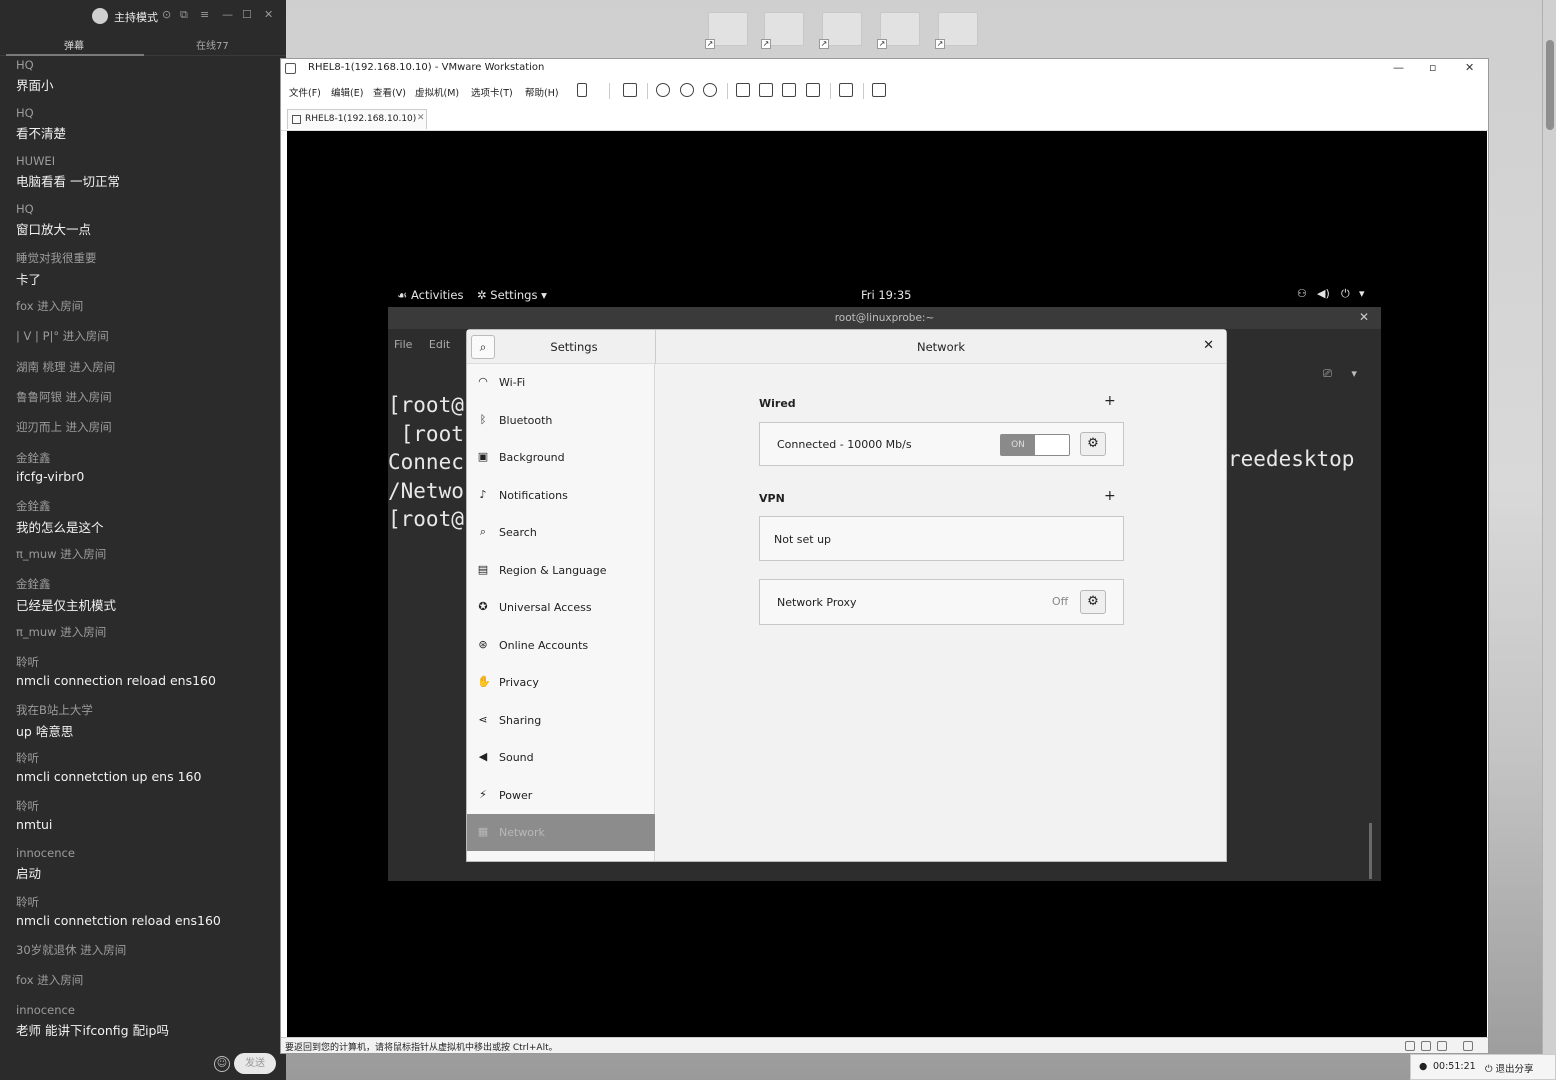 Image resolution: width=1556 pixels, height=1080 pixels. I want to click on menu-view: 查看(V), so click(389, 92).